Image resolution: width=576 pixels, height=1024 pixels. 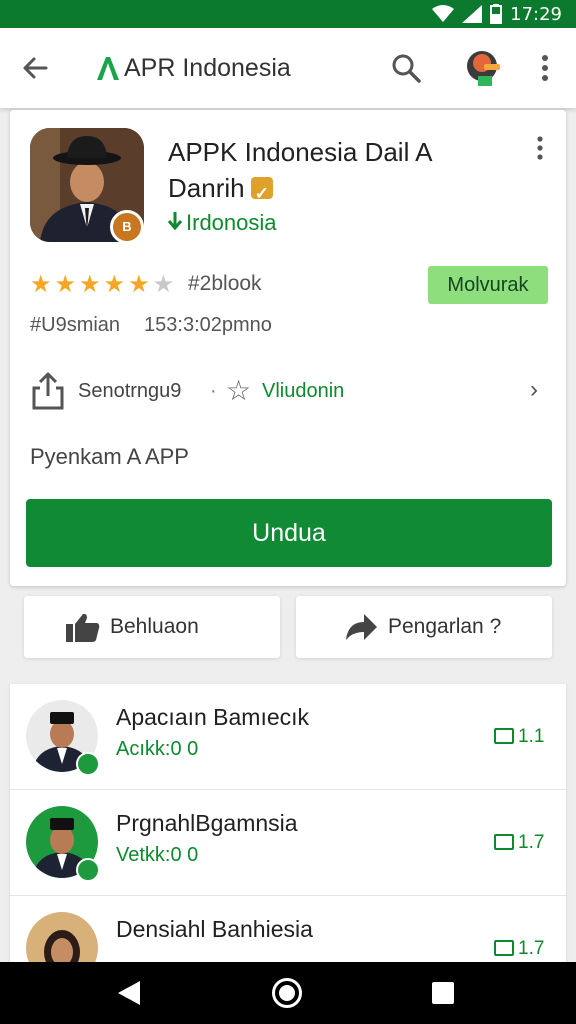 What do you see at coordinates (75, 325) in the screenshot?
I see `version-label: #U9smian` at bounding box center [75, 325].